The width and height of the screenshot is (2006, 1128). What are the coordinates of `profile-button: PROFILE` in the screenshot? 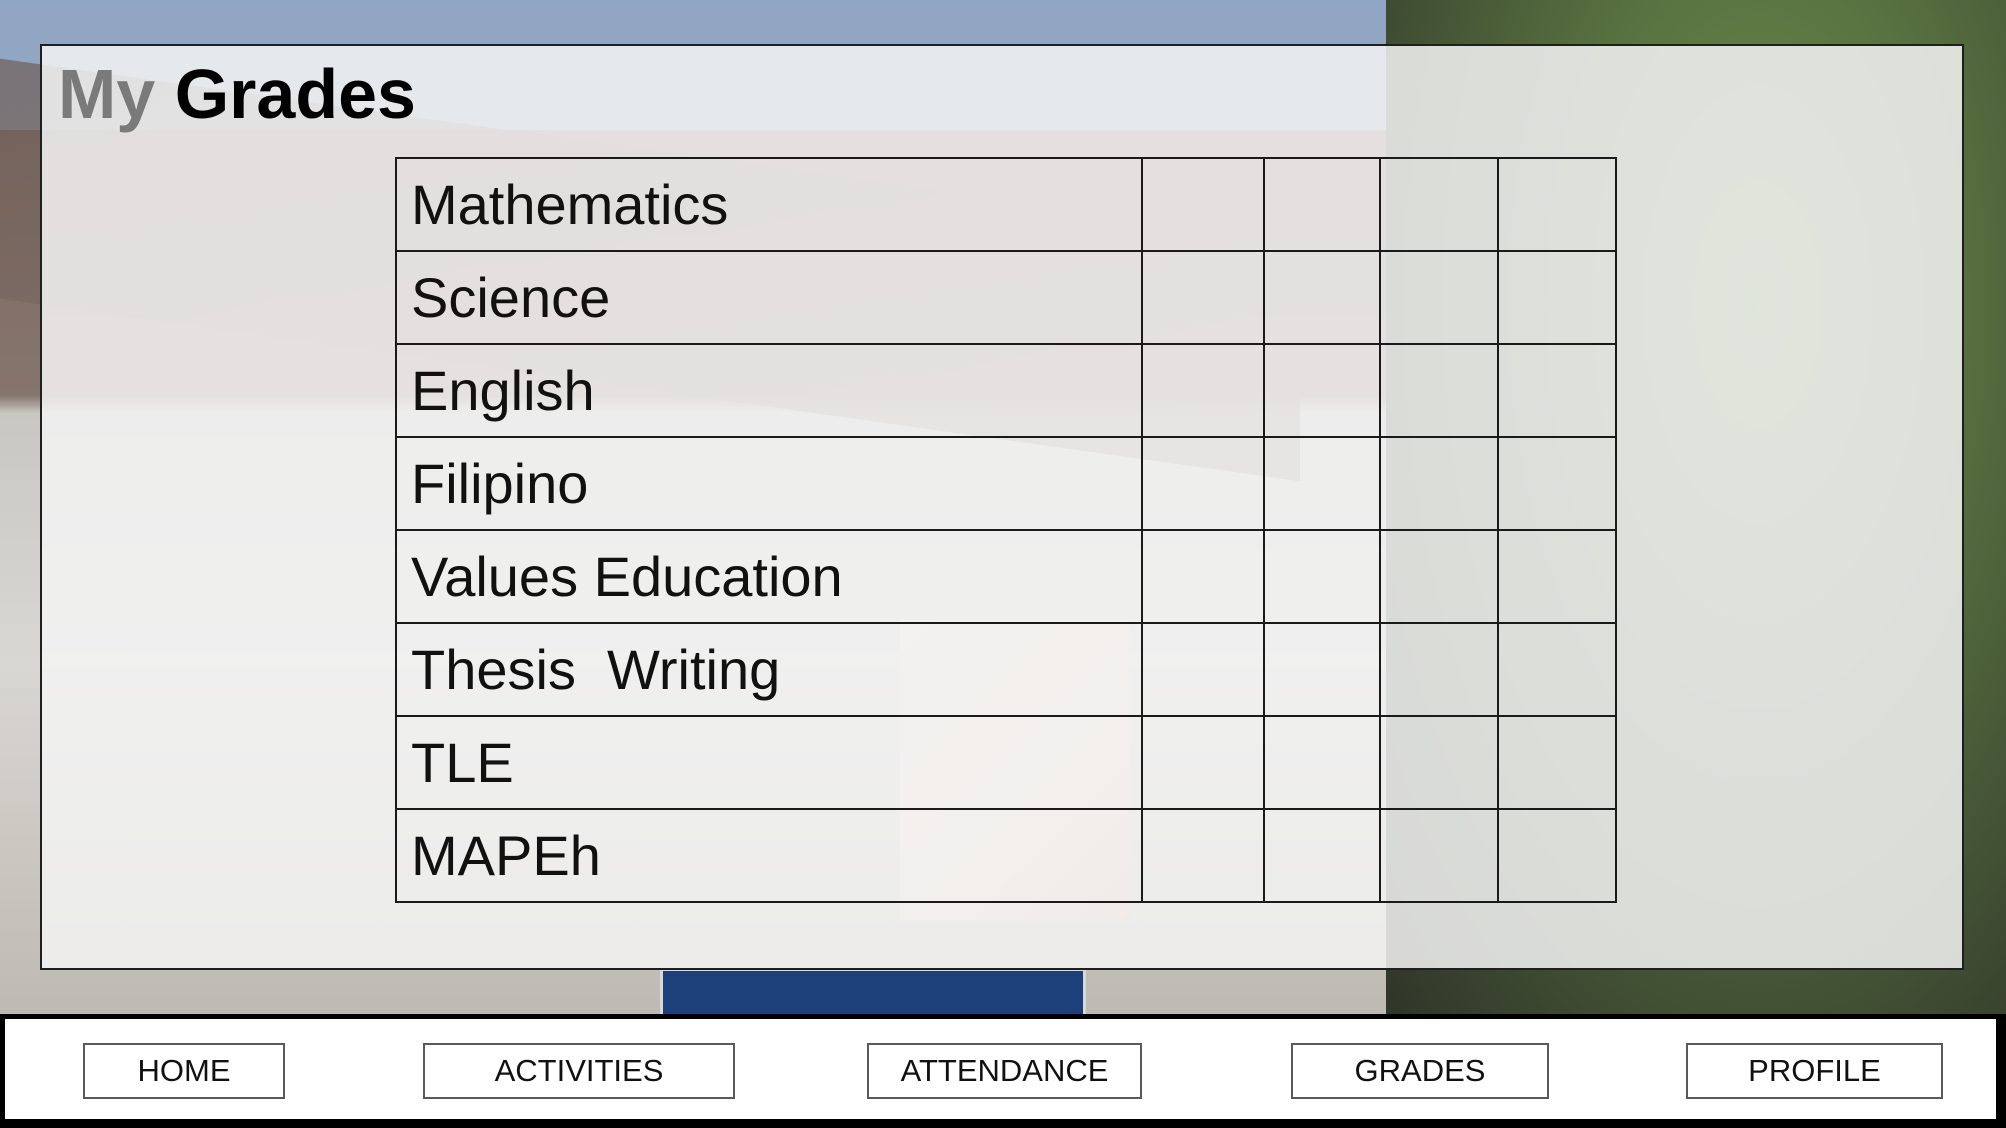 It's located at (1814, 1071).